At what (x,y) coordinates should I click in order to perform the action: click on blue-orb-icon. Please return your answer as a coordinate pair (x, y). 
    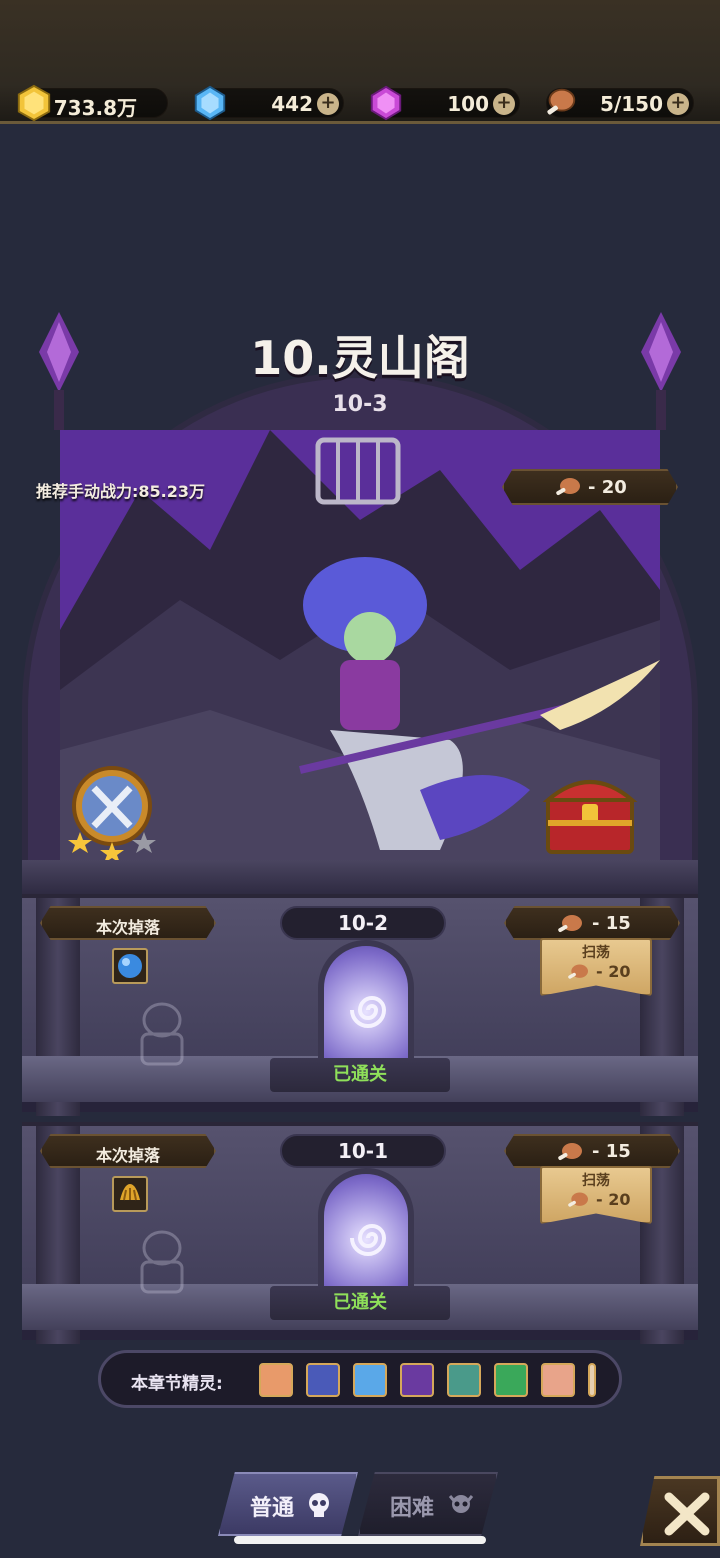
    Looking at the image, I should click on (130, 966).